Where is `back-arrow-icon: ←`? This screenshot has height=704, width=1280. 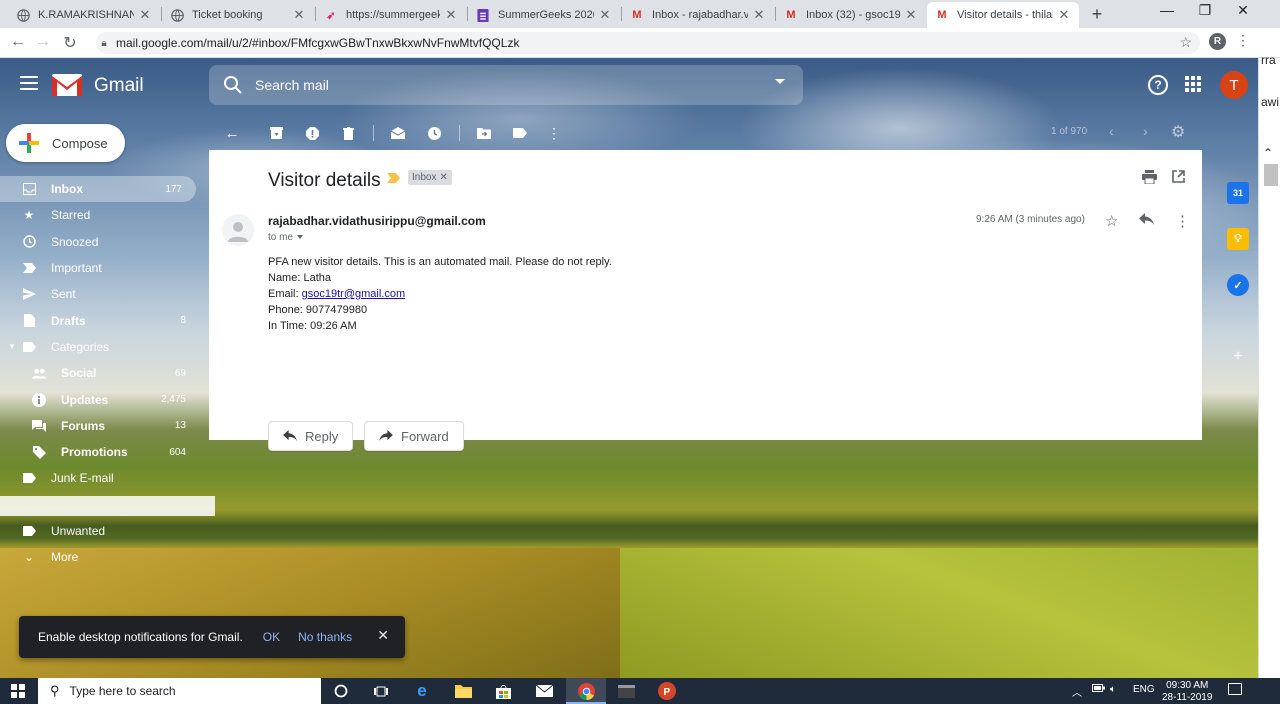
back-arrow-icon: ← is located at coordinates (18, 42).